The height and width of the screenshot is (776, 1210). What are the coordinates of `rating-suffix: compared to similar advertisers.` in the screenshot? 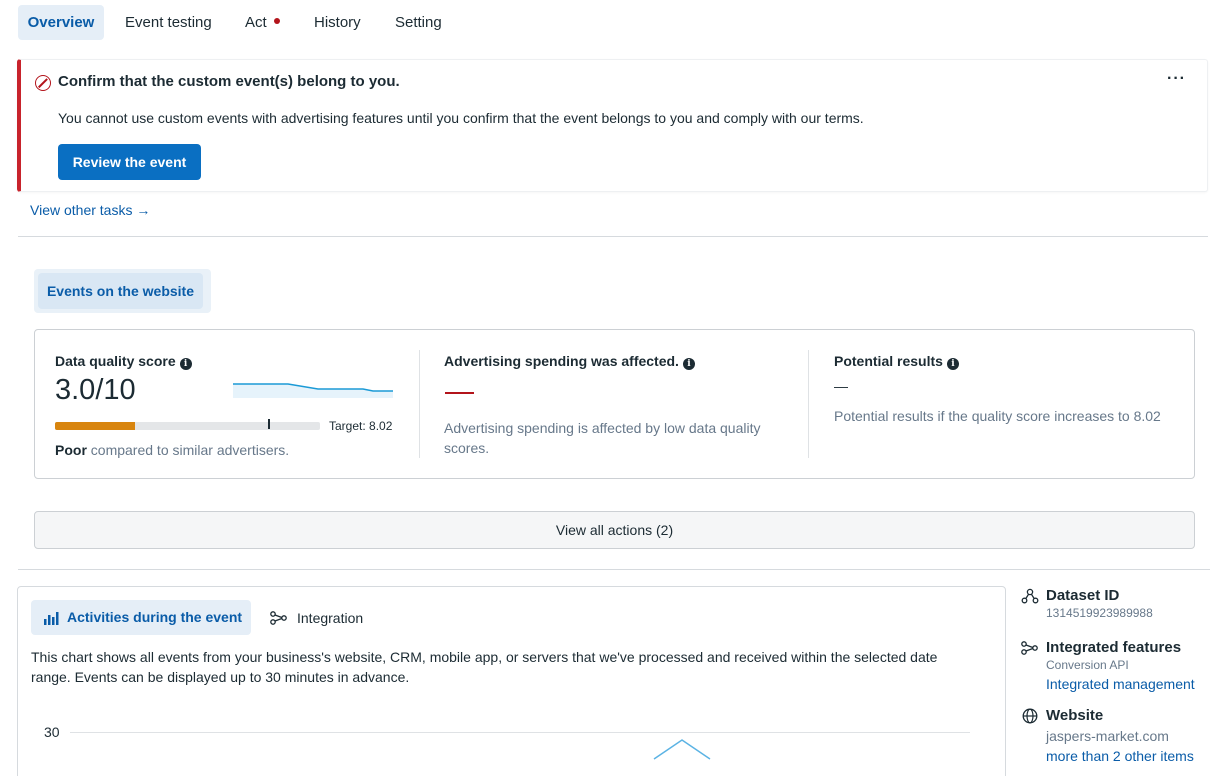 It's located at (188, 450).